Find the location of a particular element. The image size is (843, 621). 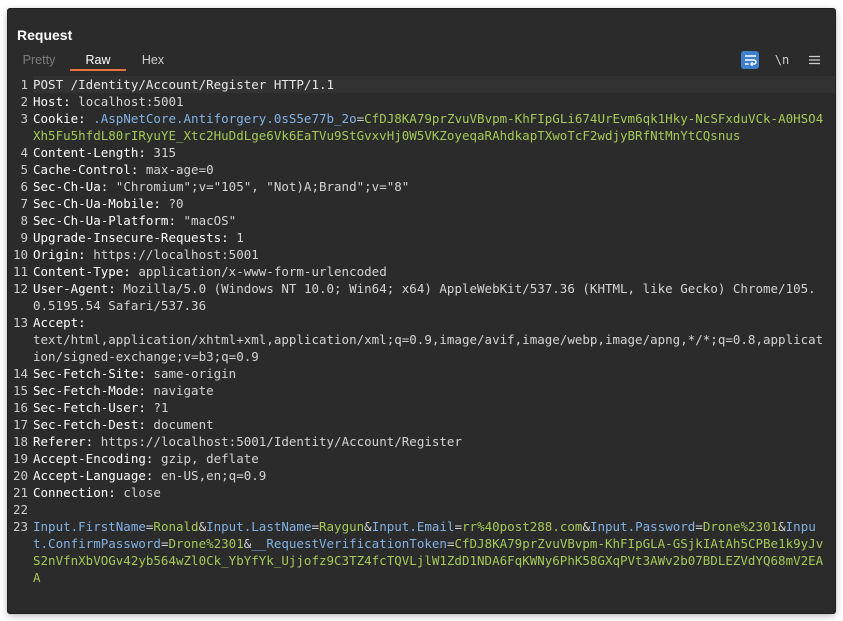

text-token: ?0 is located at coordinates (172, 203).